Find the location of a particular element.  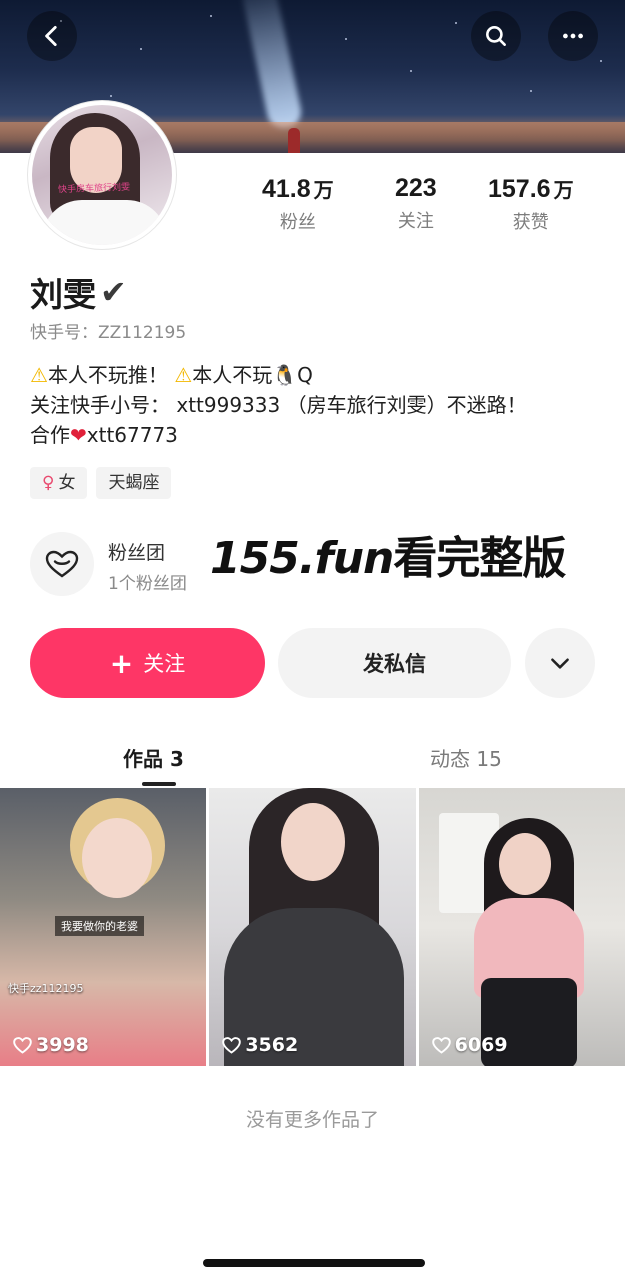

video-thumbnail: 3562 is located at coordinates (312, 927).